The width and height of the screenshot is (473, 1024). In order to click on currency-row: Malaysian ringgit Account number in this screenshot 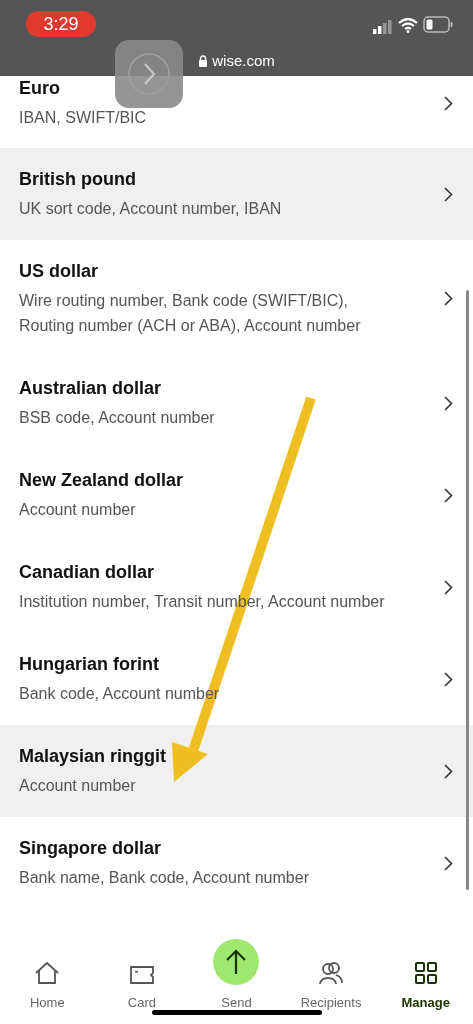, I will do `click(236, 771)`.